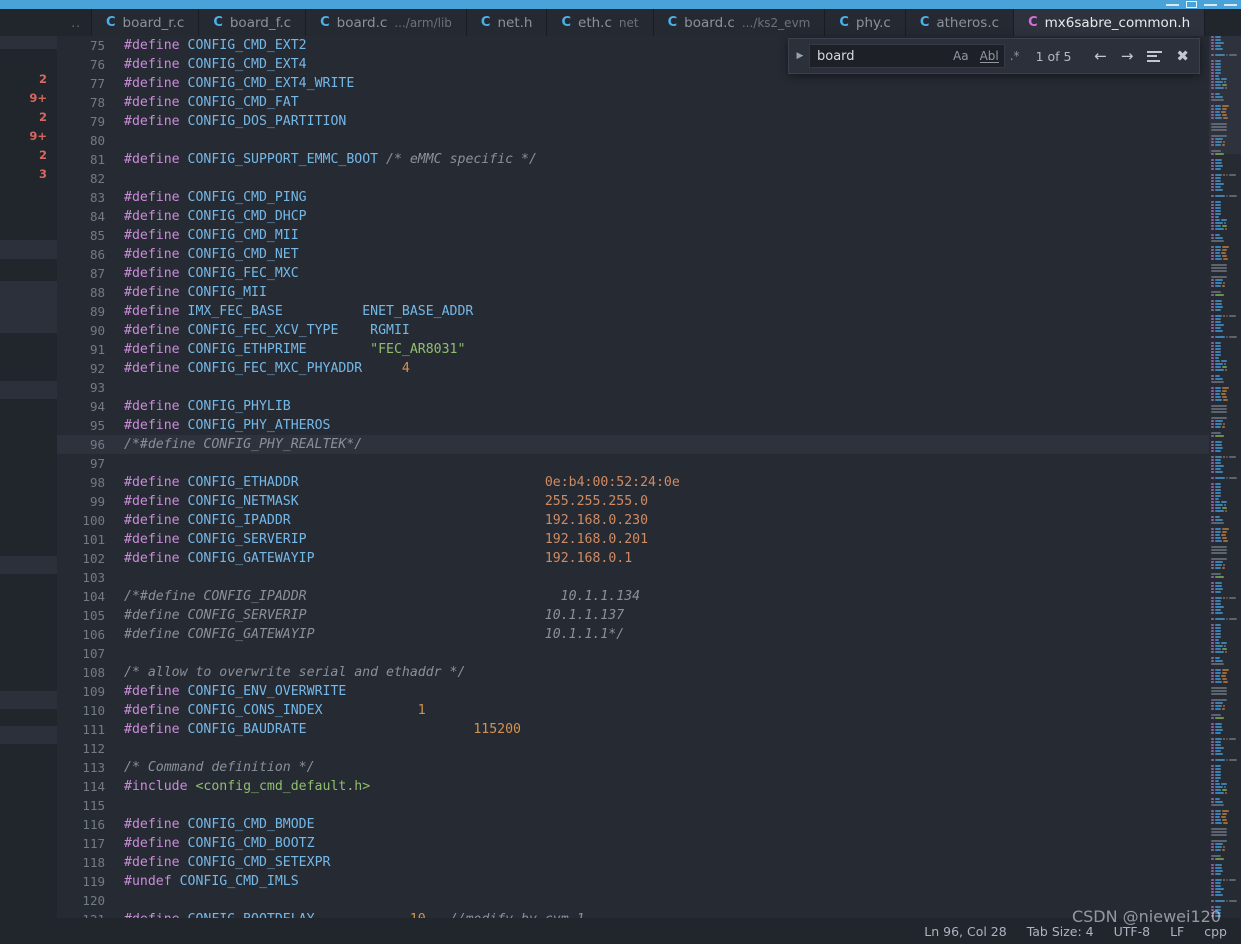  I want to click on arrow-right-icon: →, so click(1127, 56).